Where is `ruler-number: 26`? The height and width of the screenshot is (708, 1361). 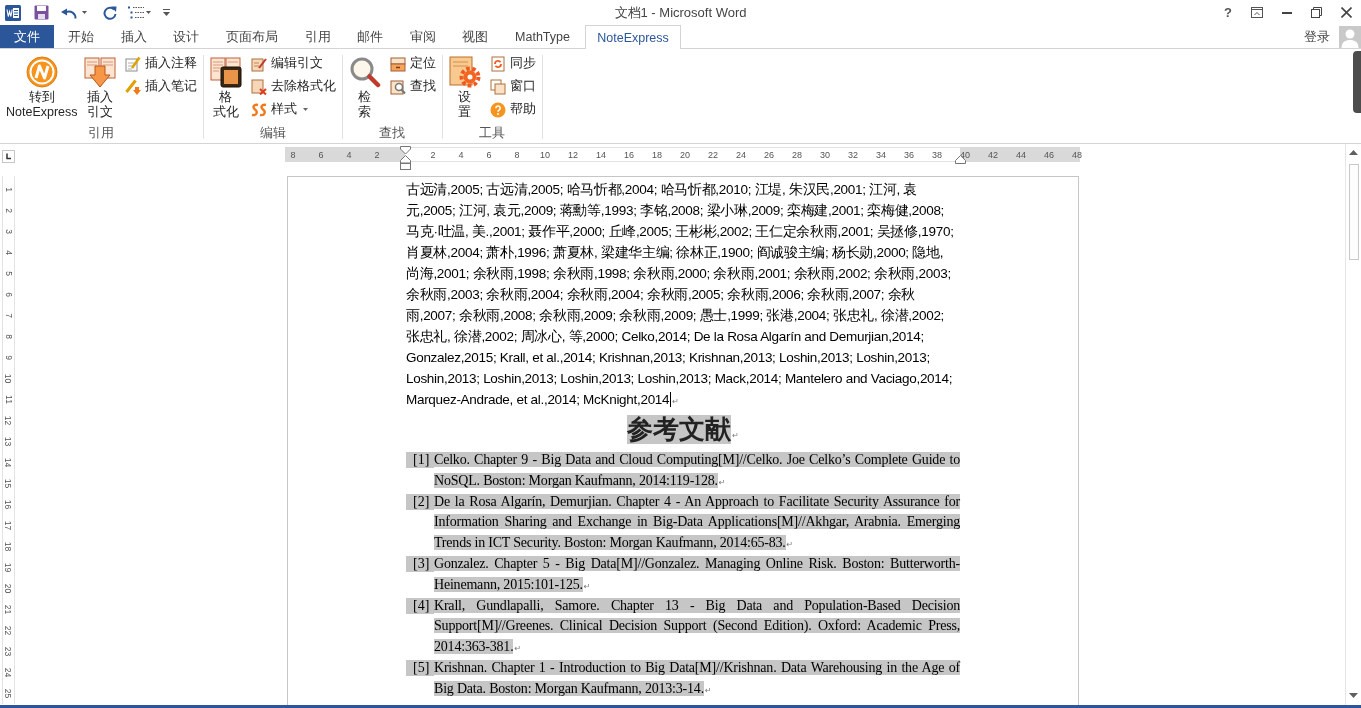 ruler-number: 26 is located at coordinates (769, 154).